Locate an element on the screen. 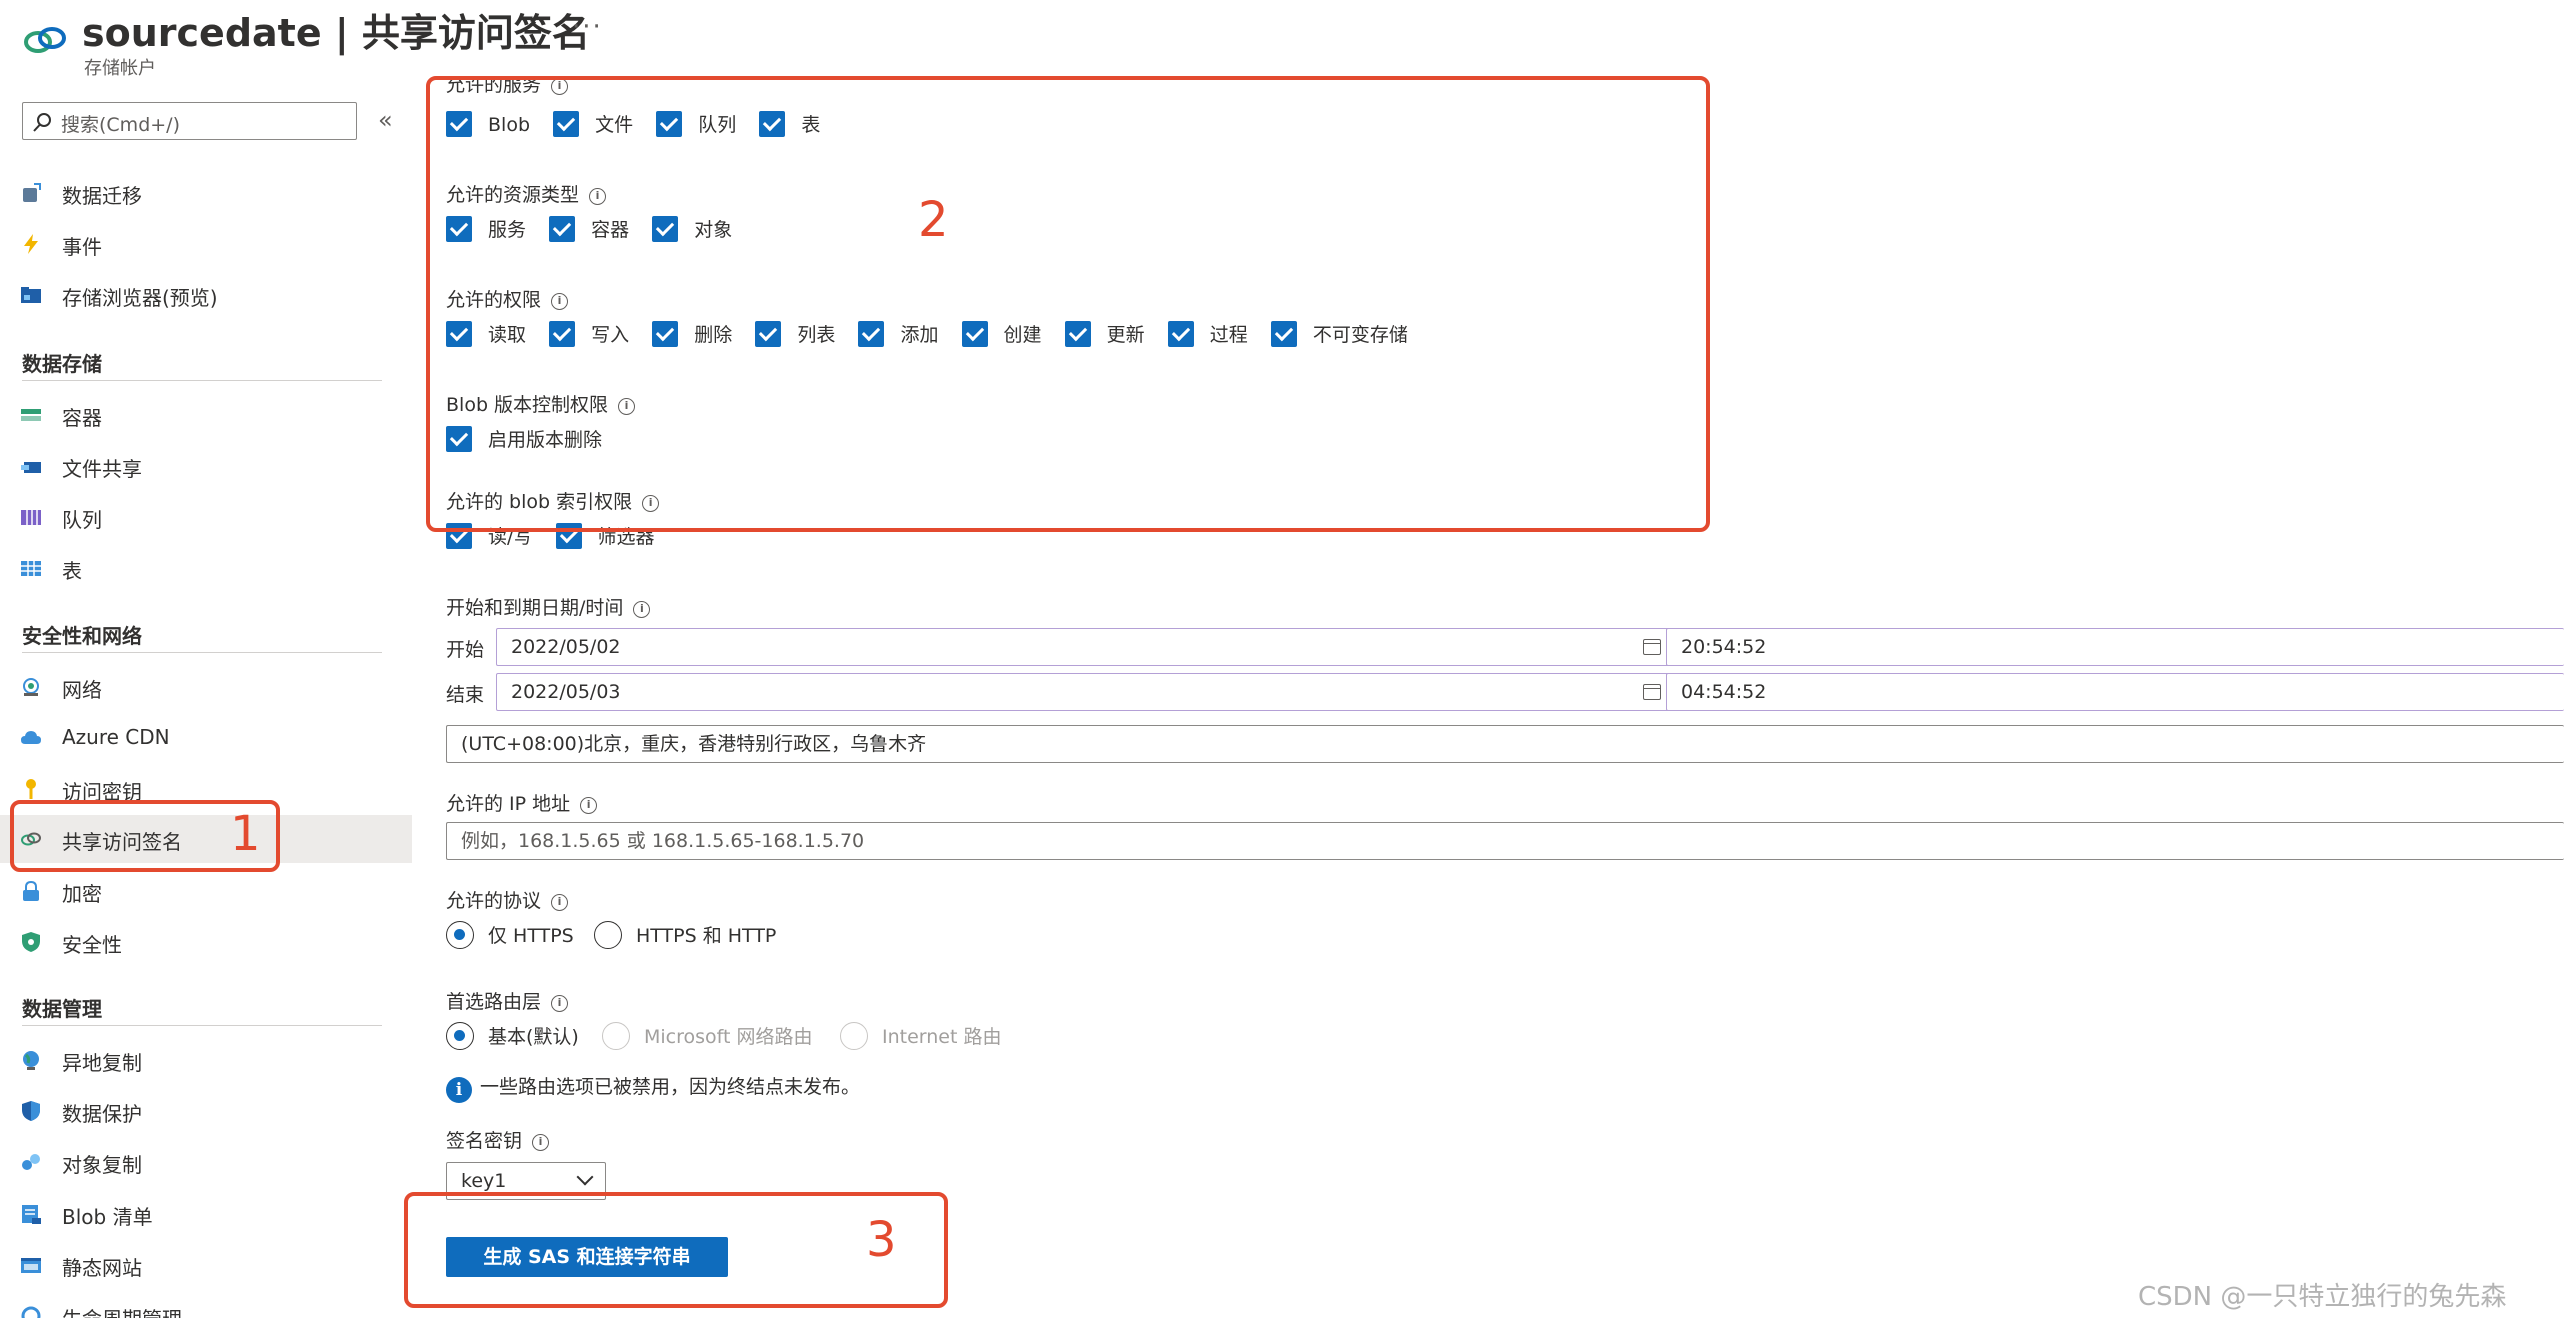 The height and width of the screenshot is (1318, 2564). start-time-input: 20:54:52 is located at coordinates (2115, 647).